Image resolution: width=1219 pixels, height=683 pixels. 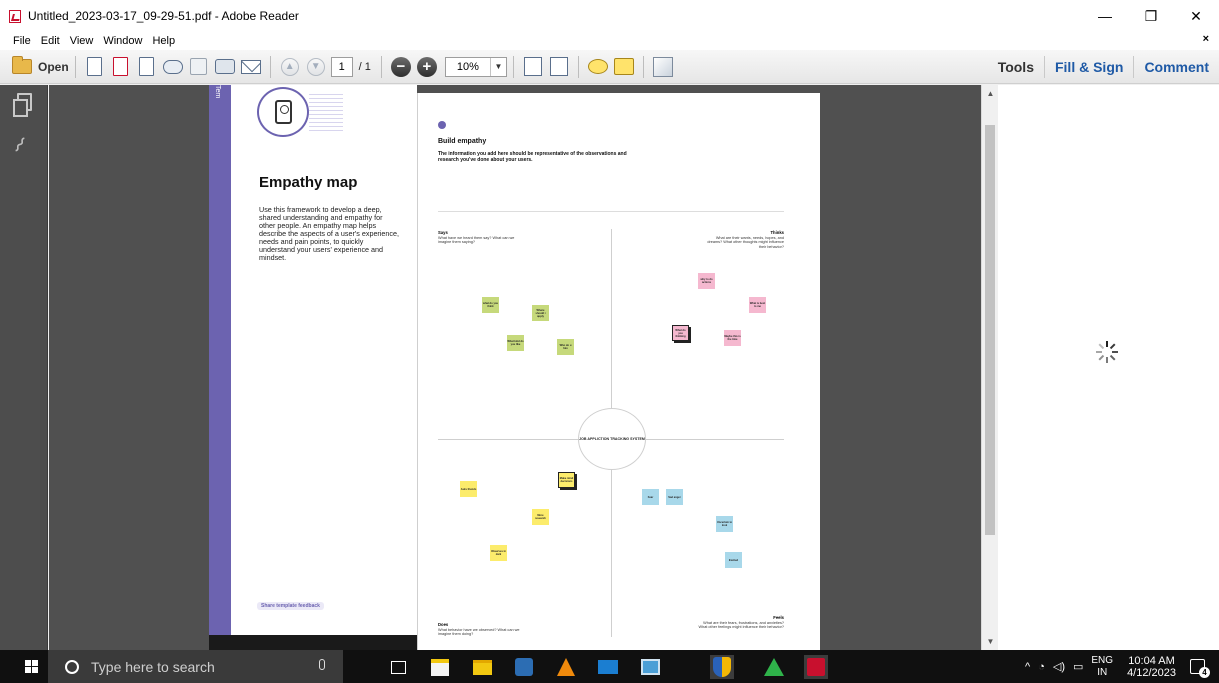 What do you see at coordinates (31, 666) in the screenshot?
I see `windows-start-icon` at bounding box center [31, 666].